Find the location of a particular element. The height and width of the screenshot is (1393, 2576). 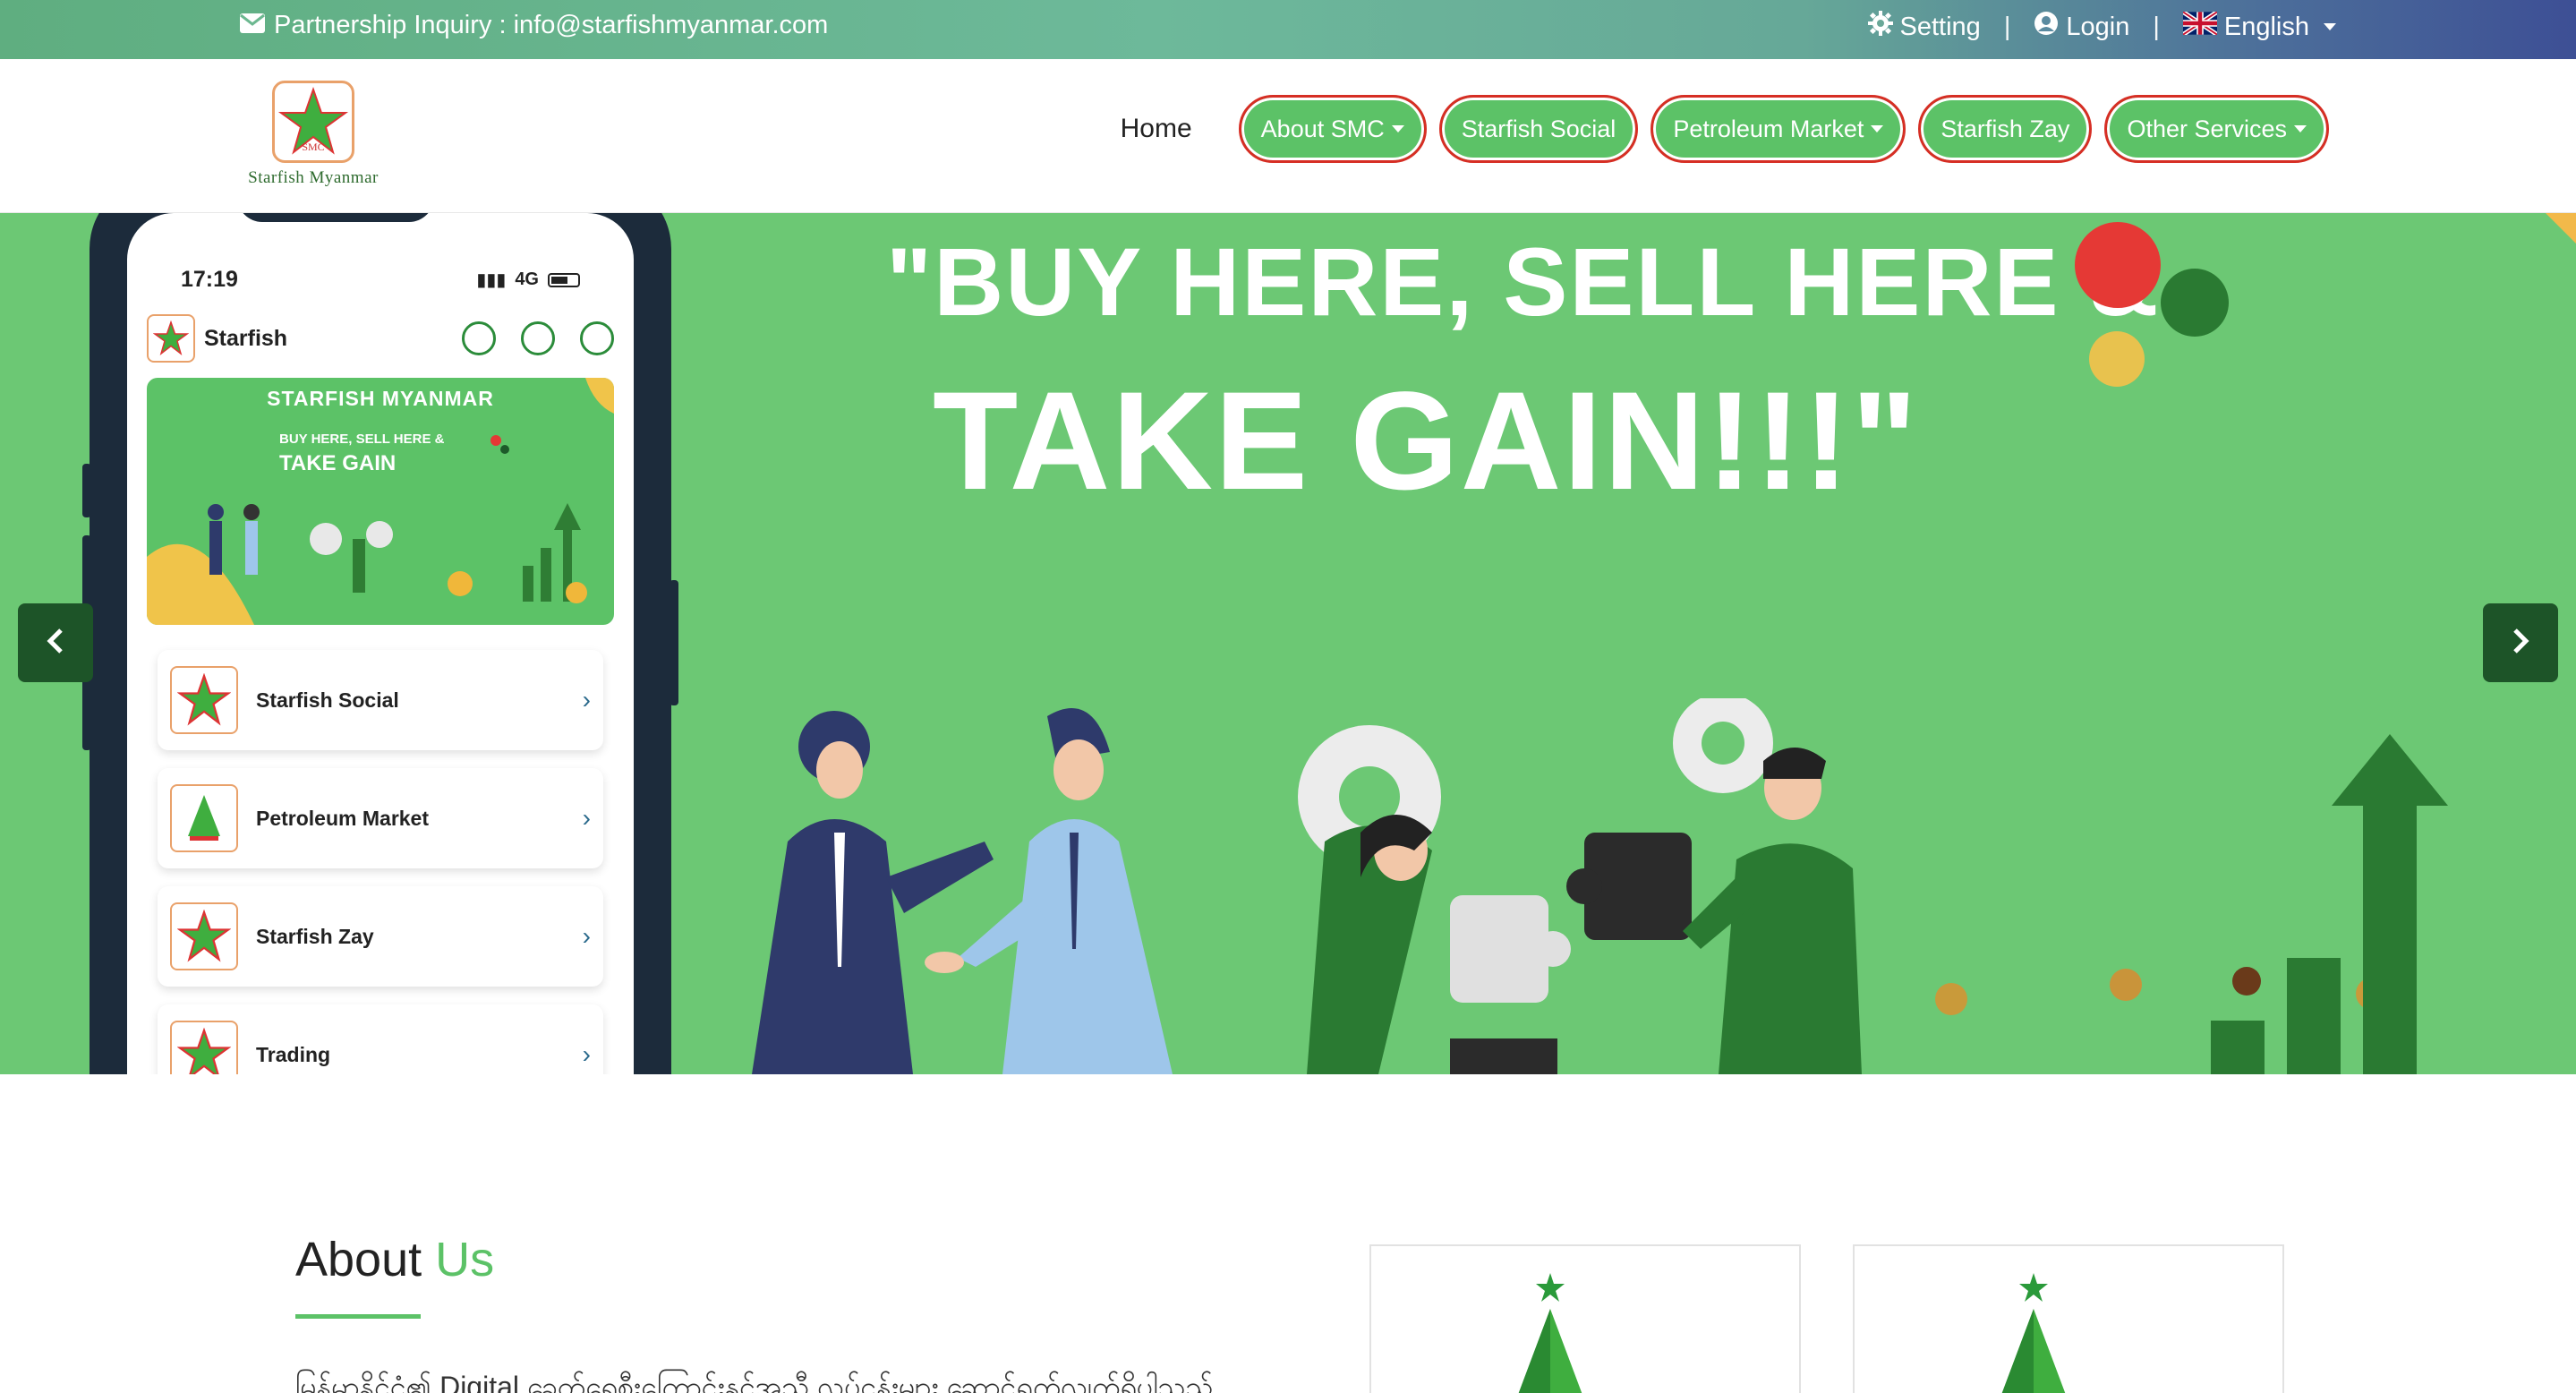

list-item-starfish-social: Starfish Social › is located at coordinates (380, 700).